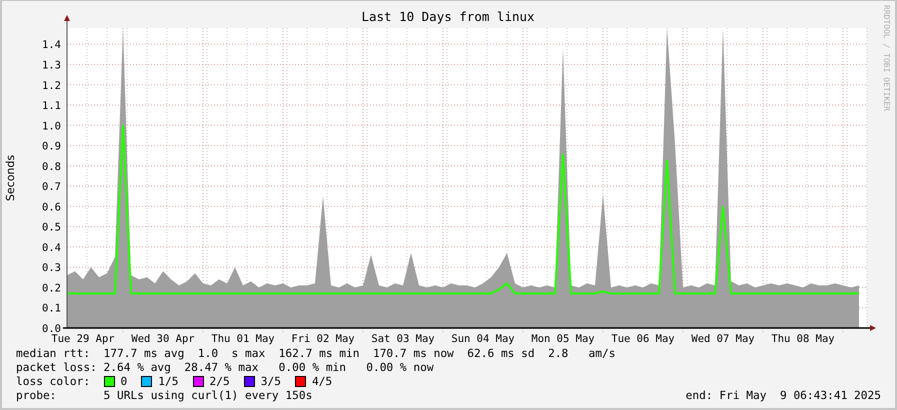 Image resolution: width=897 pixels, height=410 pixels. Describe the element at coordinates (269, 367) in the screenshot. I see `legend-text: 2.64 % avg 28.47 % max 0.00 % min 0.00 % now` at that location.